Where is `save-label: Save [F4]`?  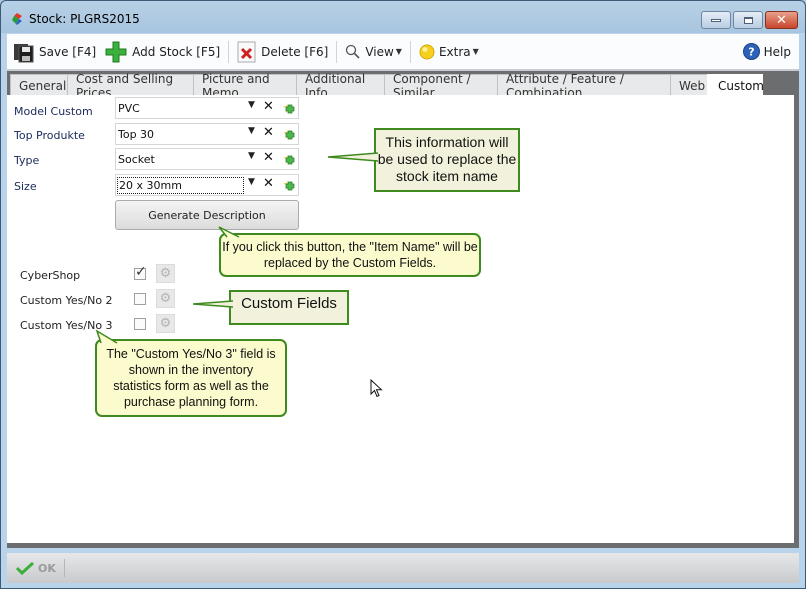
save-label: Save [F4] is located at coordinates (68, 51).